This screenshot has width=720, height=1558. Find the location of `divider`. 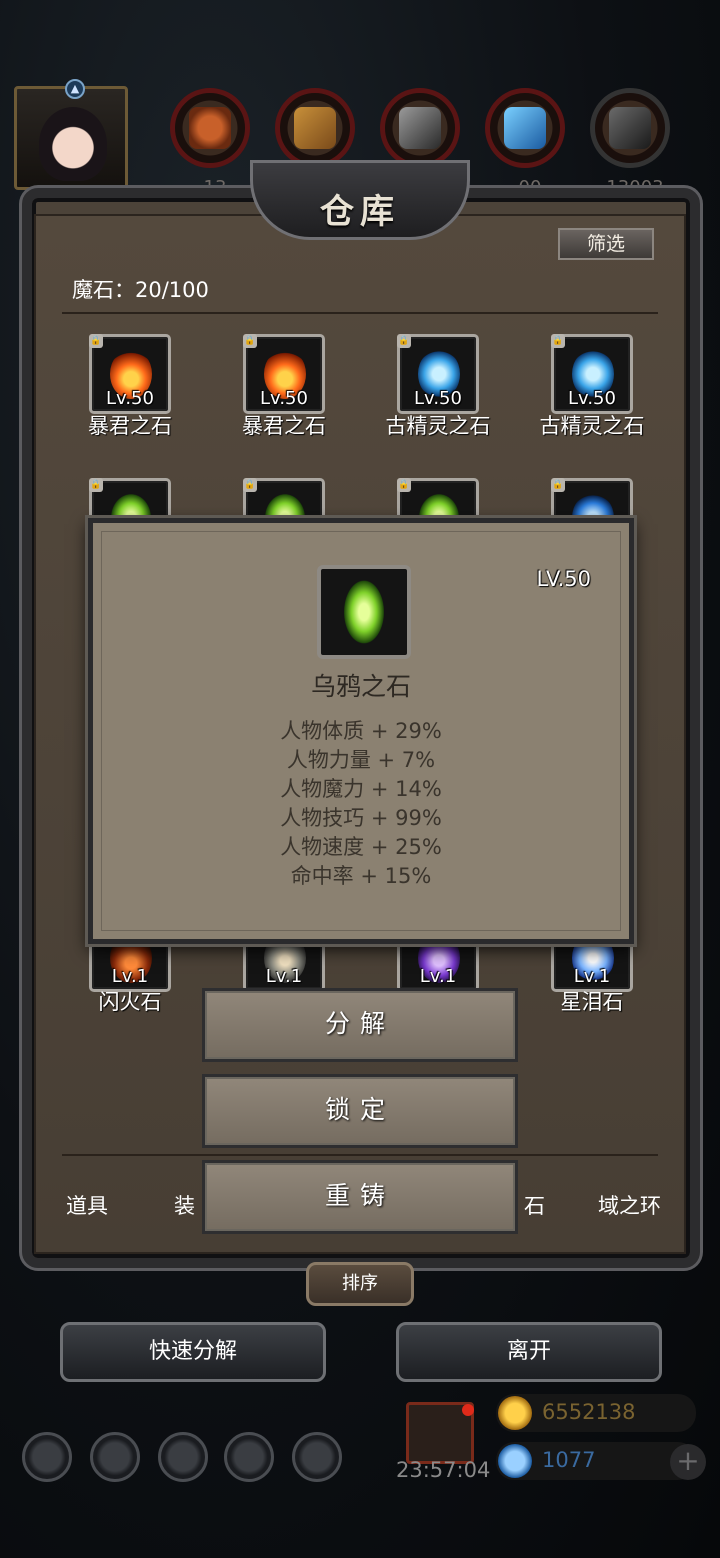

divider is located at coordinates (360, 313).